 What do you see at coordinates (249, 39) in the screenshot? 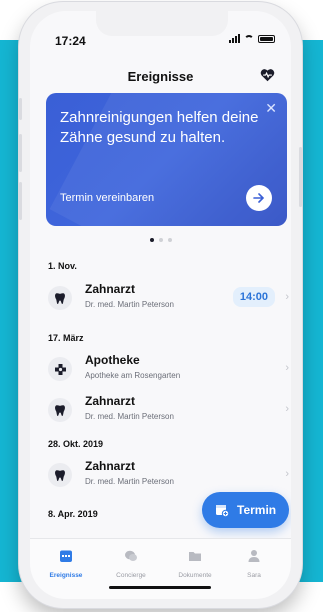
I see `wifi-icon` at bounding box center [249, 39].